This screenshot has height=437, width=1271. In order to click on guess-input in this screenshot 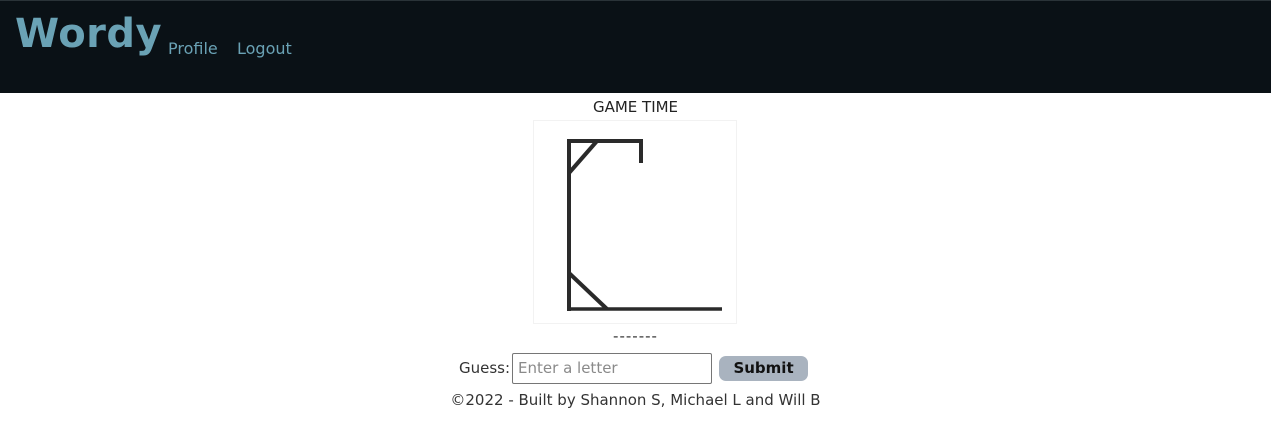, I will do `click(612, 368)`.